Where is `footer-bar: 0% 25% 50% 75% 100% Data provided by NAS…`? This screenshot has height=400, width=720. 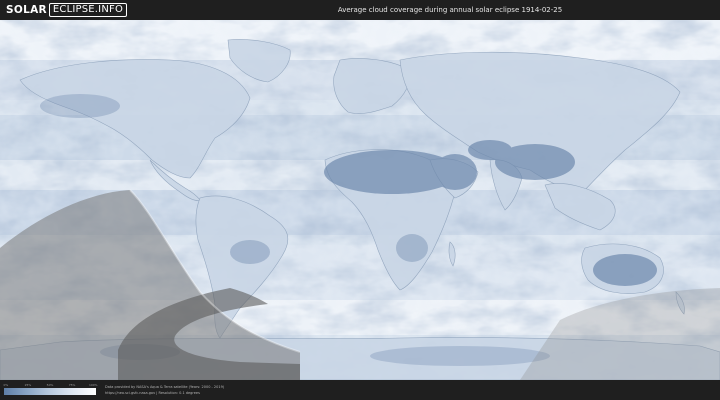
footer-bar: 0% 25% 50% 75% 100% Data provided by NAS… is located at coordinates (360, 390).